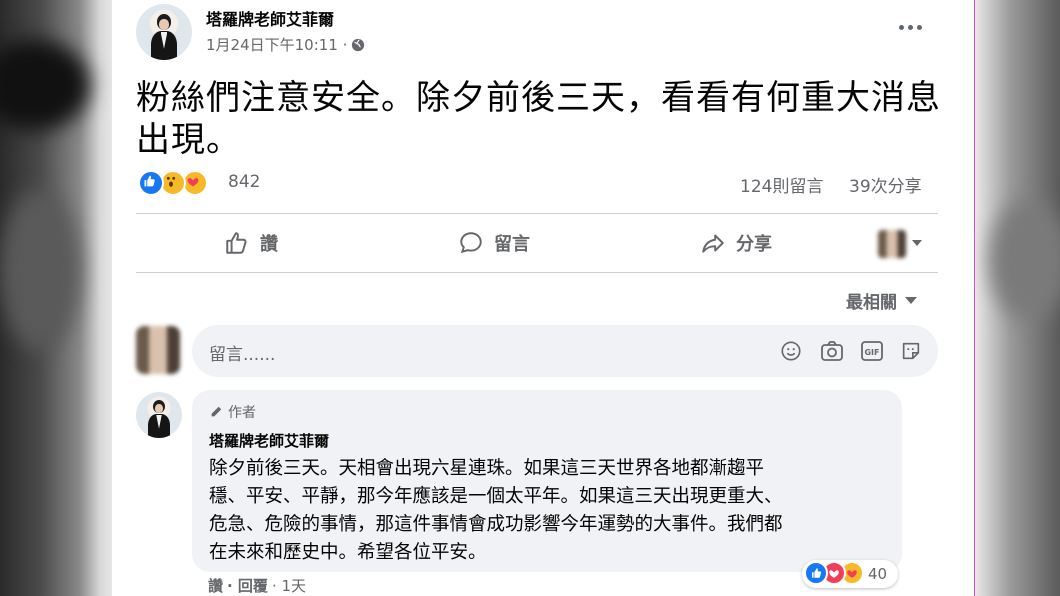 Image resolution: width=1060 pixels, height=596 pixels. Describe the element at coordinates (850, 574) in the screenshot. I see `comment-reactions-badge: 40` at that location.